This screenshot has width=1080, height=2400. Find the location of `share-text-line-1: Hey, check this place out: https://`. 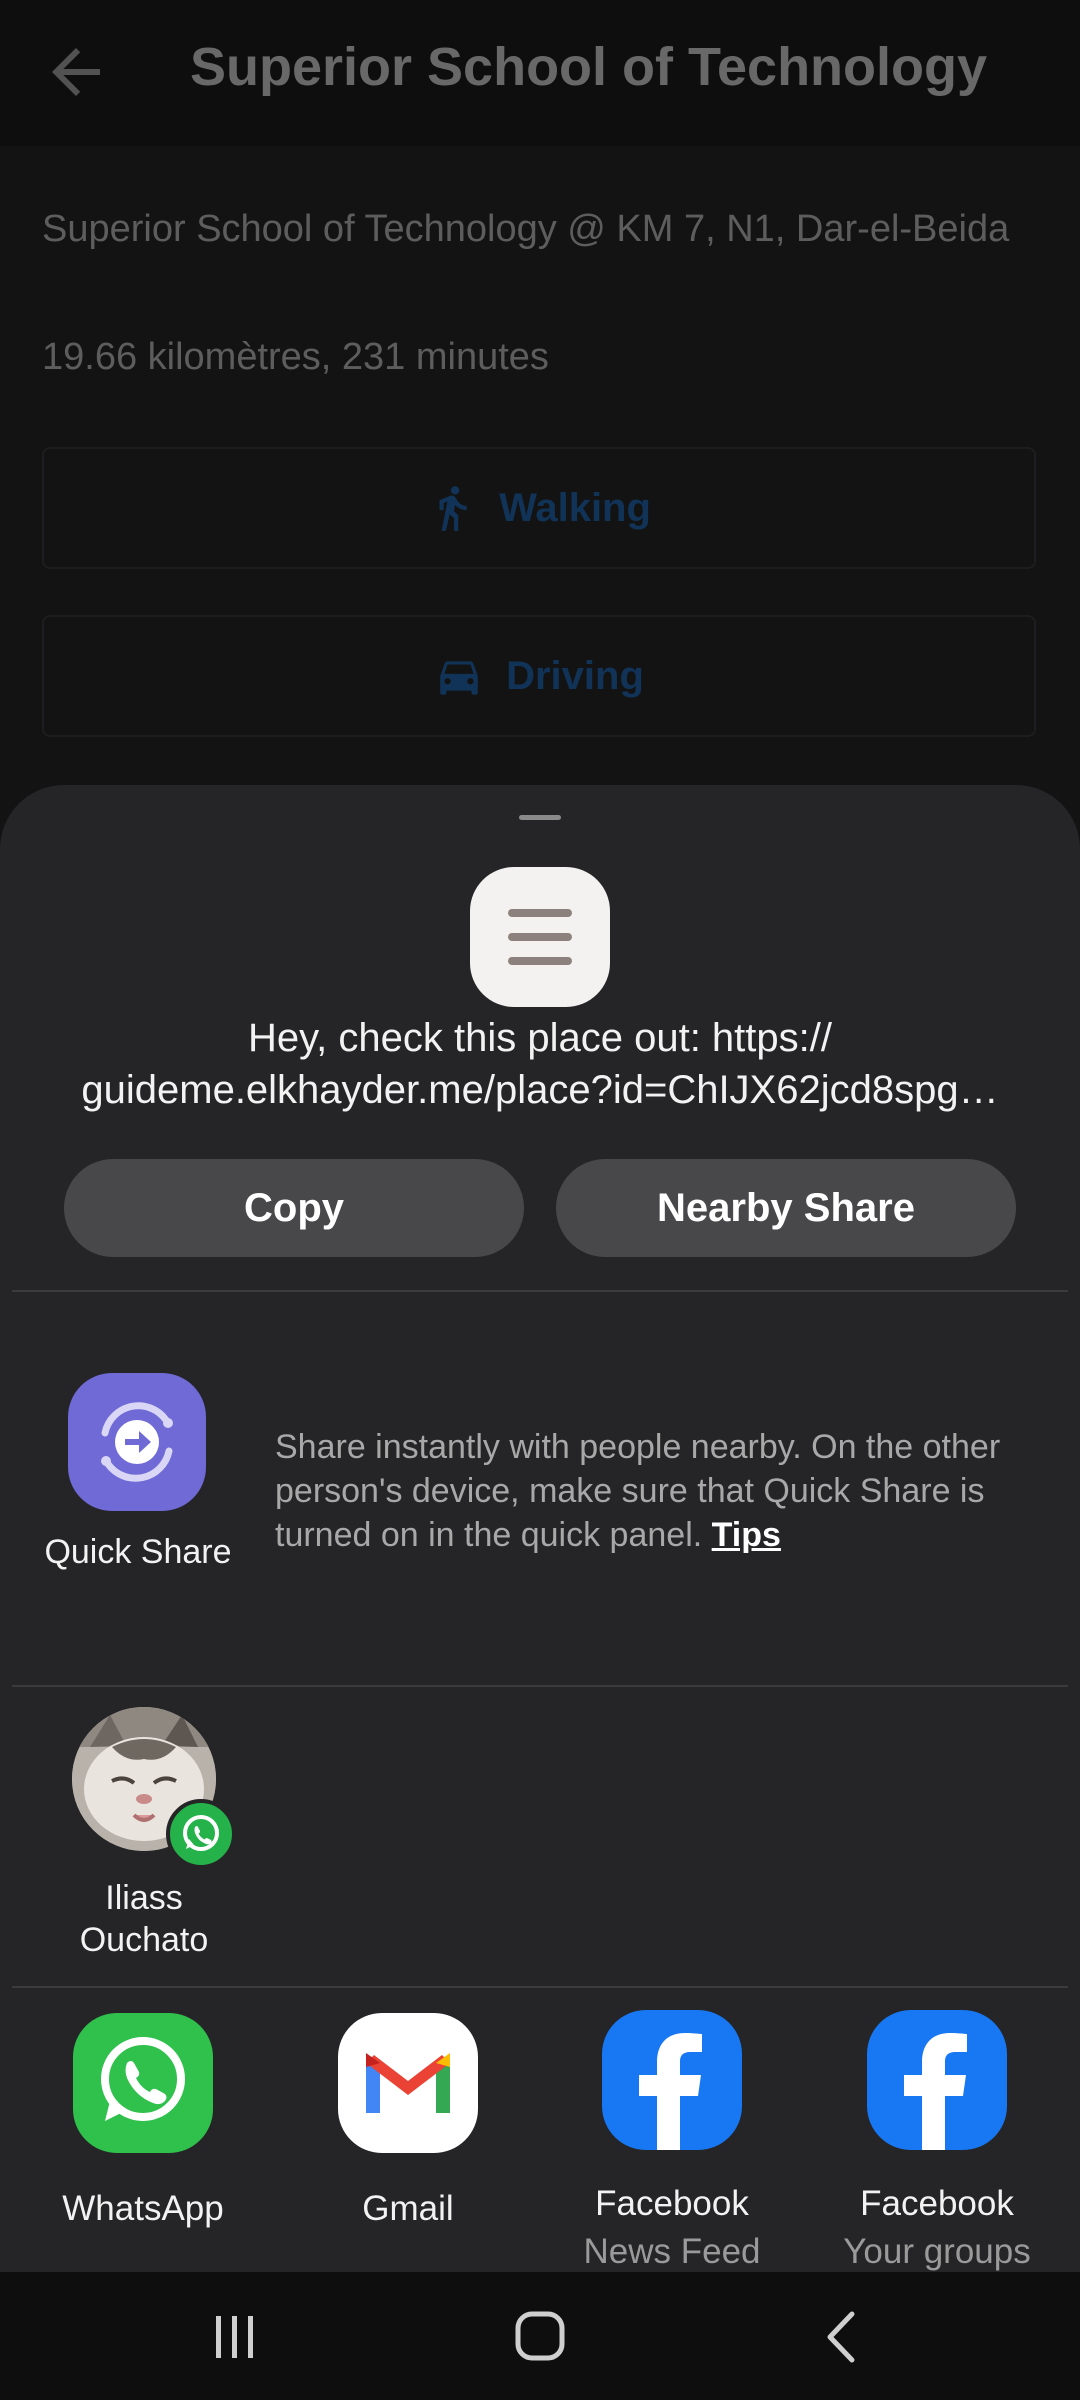

share-text-line-1: Hey, check this place out: https:// is located at coordinates (540, 1038).